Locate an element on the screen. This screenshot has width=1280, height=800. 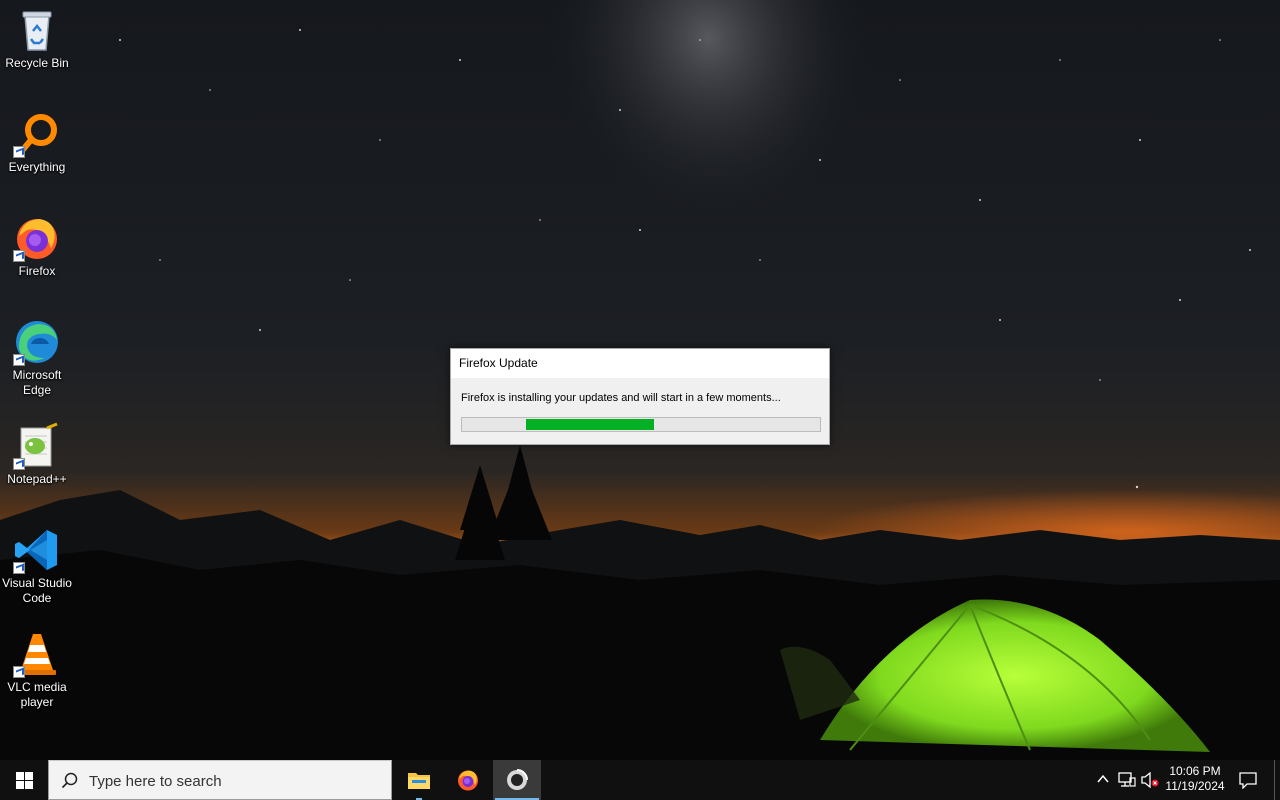
search-input is located at coordinates (234, 781).